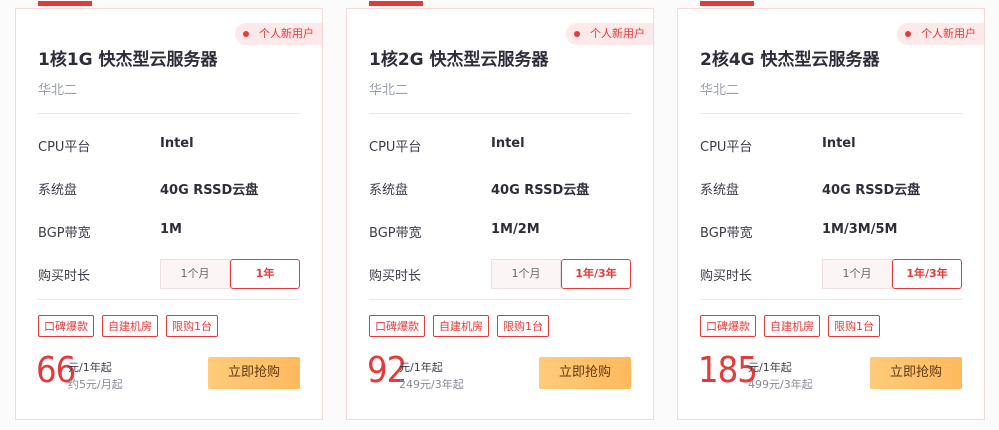 This screenshot has width=999, height=430. Describe the element at coordinates (790, 60) in the screenshot. I see `card-title: 2核4G 快杰型云服务器` at that location.